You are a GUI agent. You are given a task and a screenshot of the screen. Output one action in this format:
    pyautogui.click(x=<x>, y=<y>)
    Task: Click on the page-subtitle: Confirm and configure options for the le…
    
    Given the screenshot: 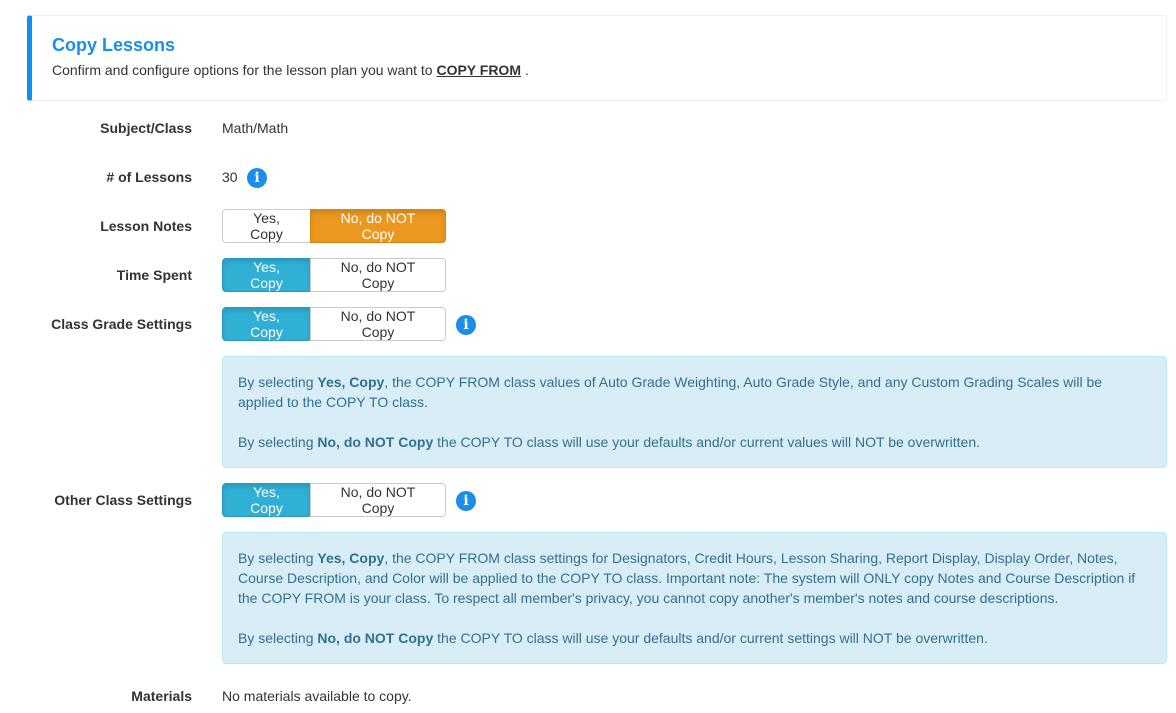 What is the action you would take?
    pyautogui.click(x=599, y=70)
    